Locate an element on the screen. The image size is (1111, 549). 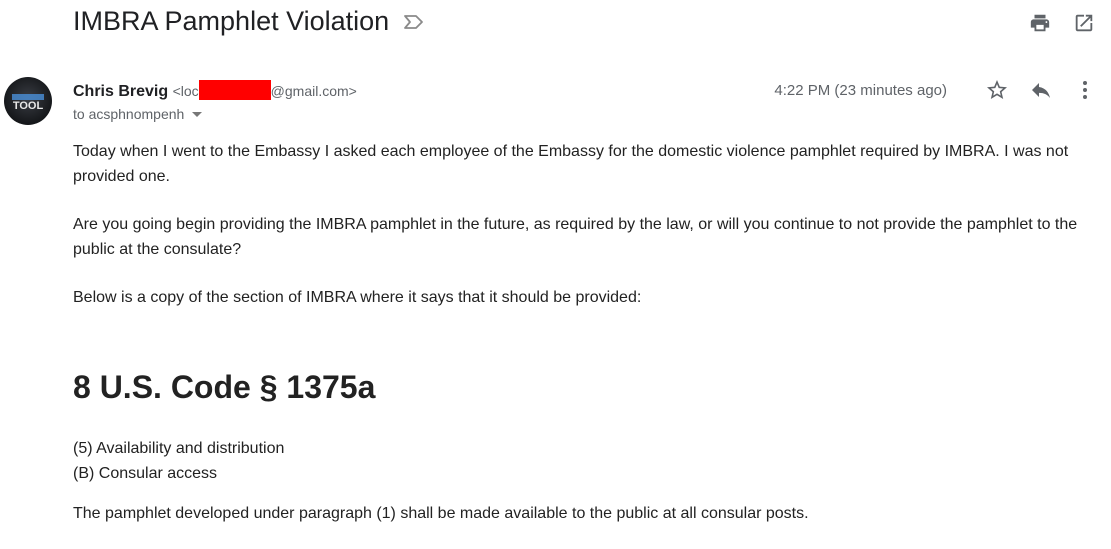
subject-row: IMBRA Pamphlet Violation is located at coordinates (249, 21).